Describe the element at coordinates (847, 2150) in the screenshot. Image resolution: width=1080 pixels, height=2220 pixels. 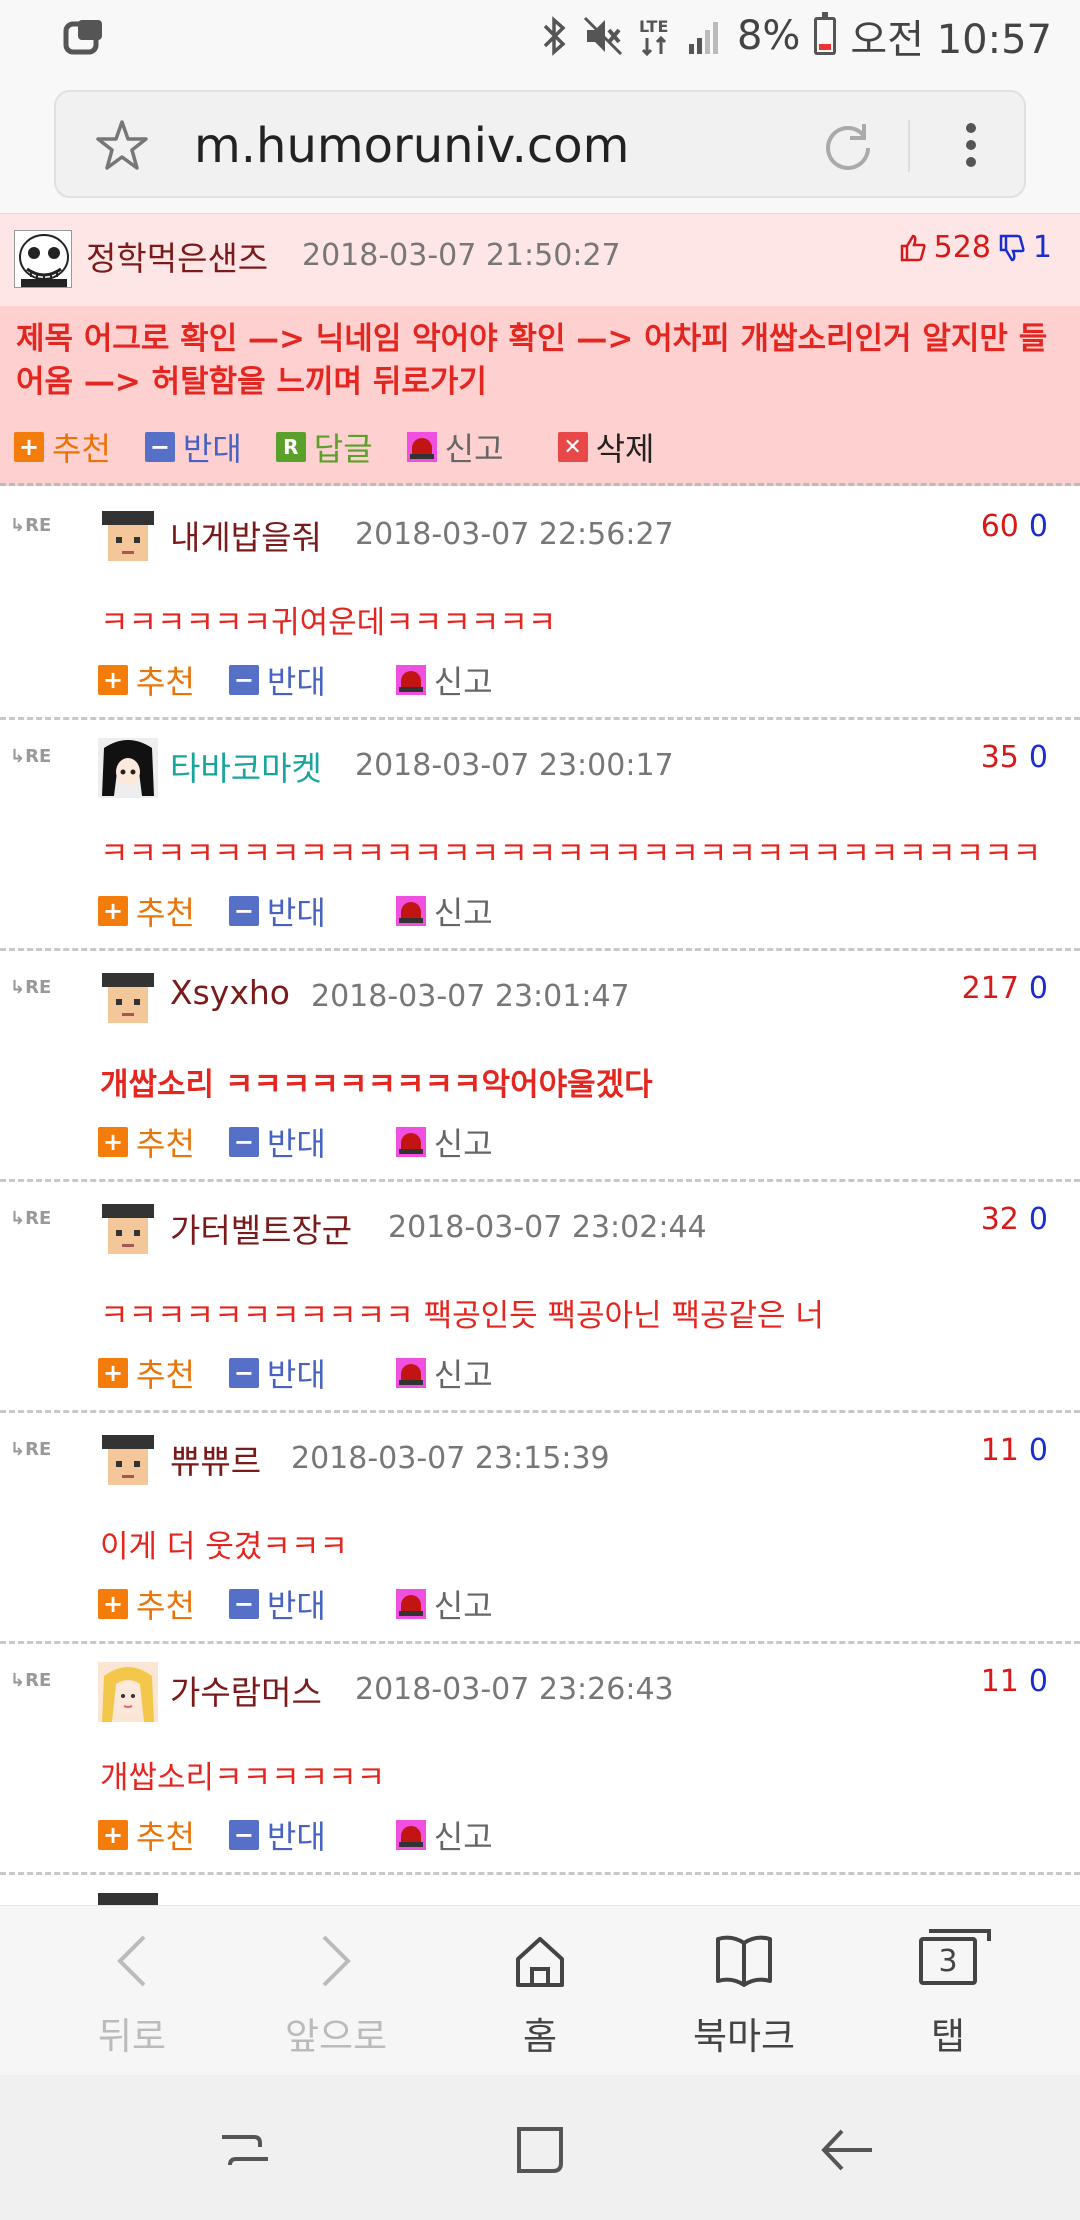
I see `back-arrow-icon` at that location.